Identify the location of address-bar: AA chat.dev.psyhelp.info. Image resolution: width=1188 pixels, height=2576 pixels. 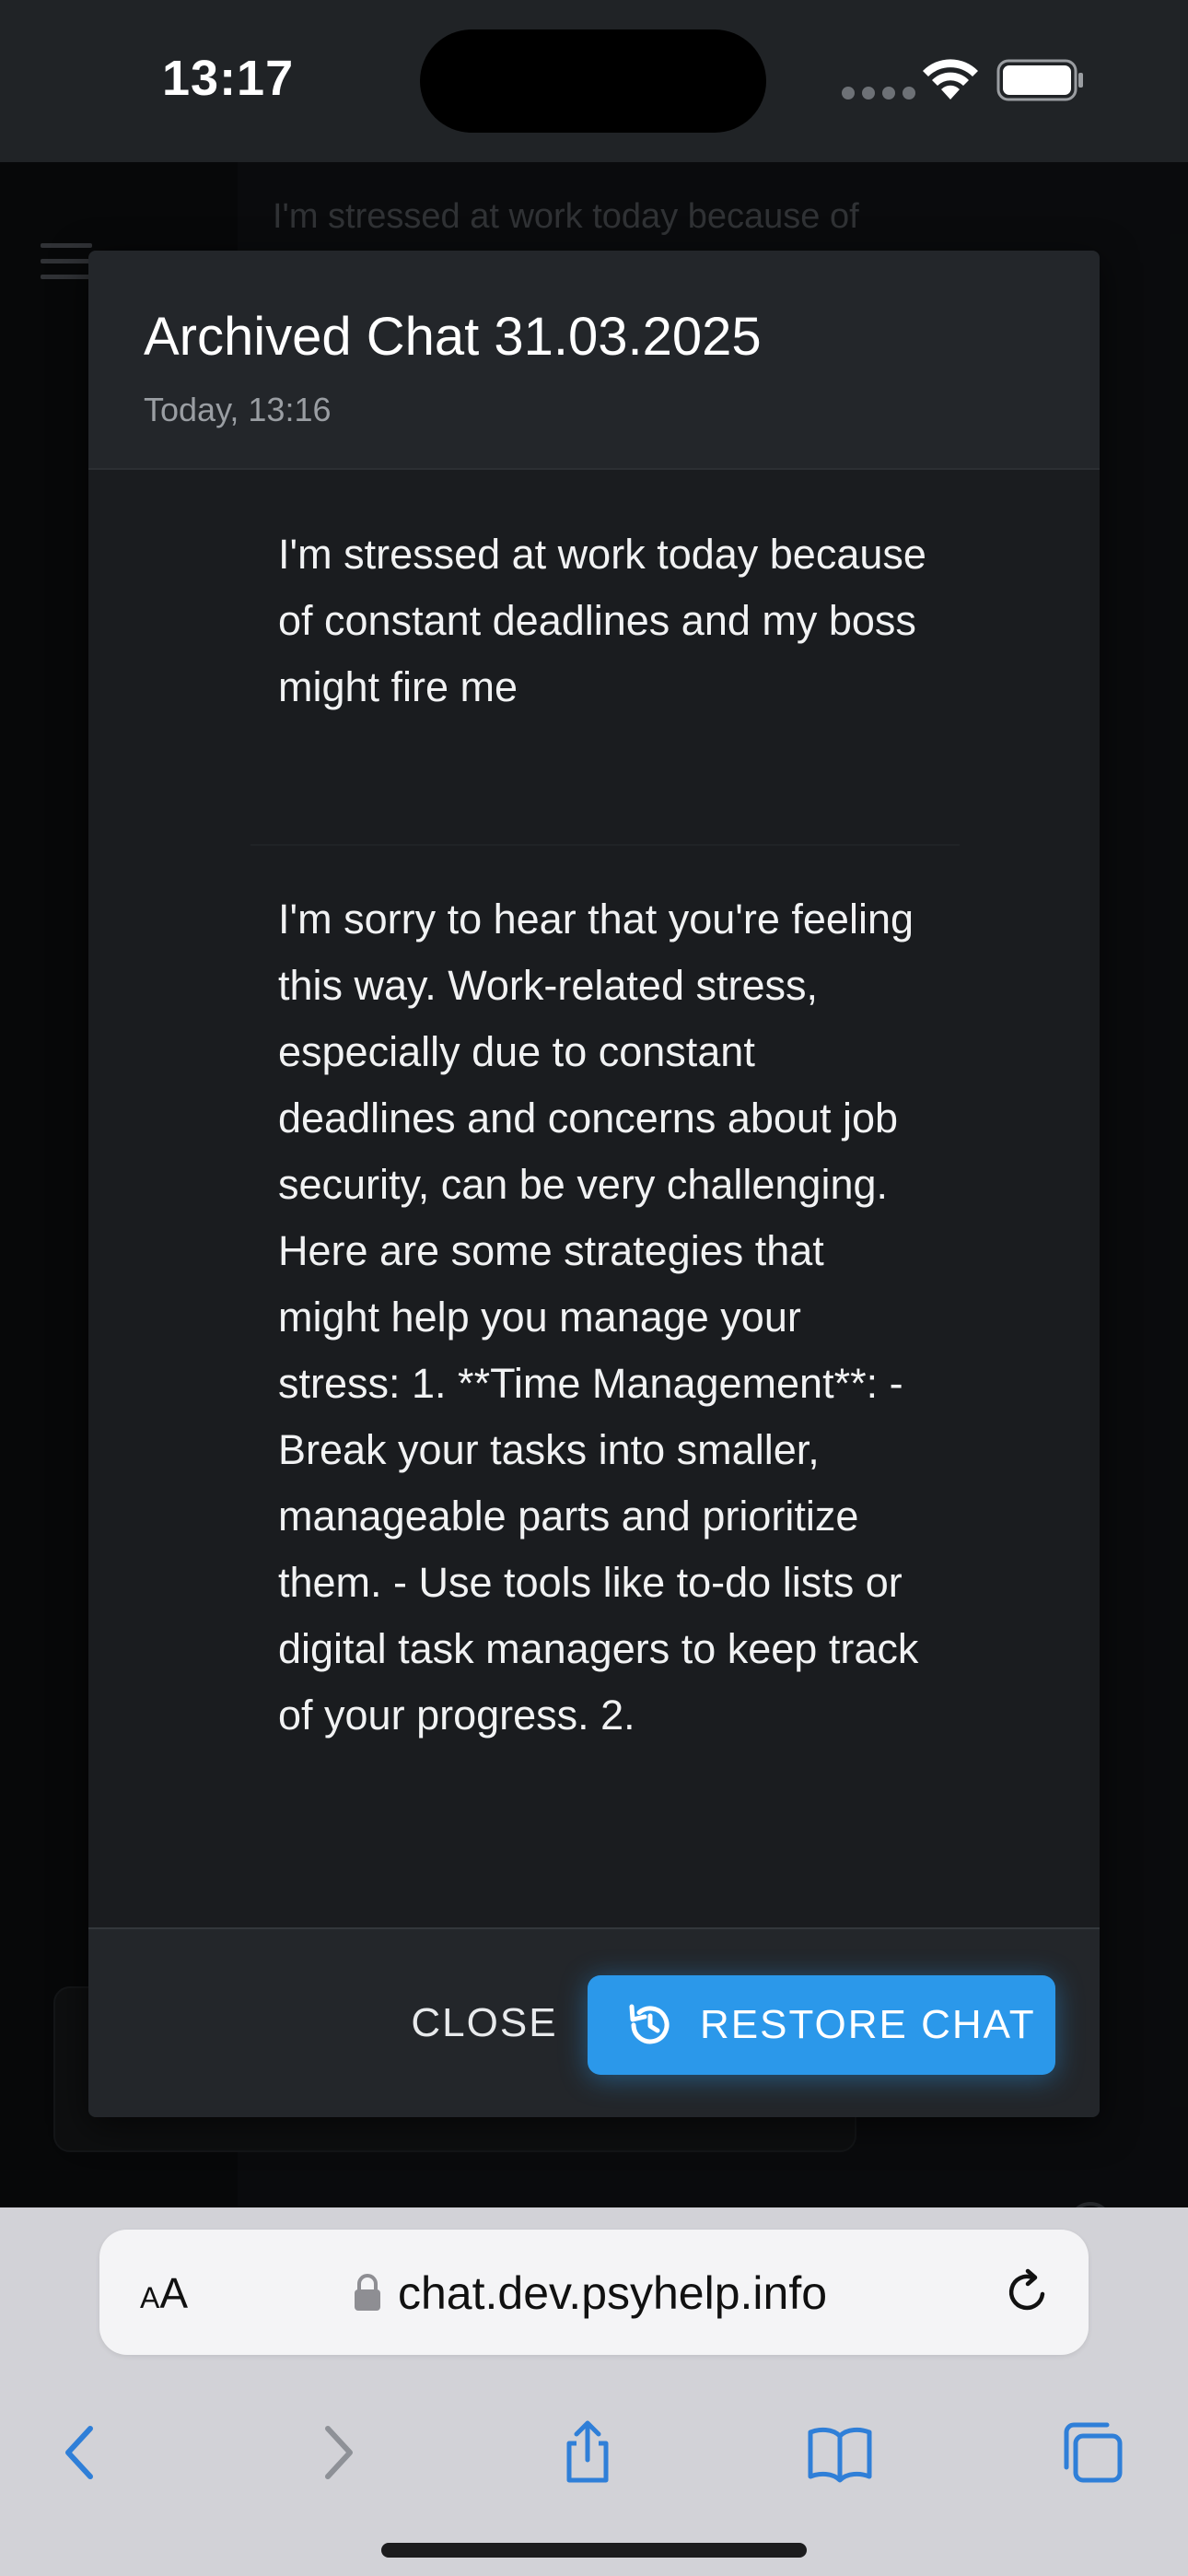
(594, 2292).